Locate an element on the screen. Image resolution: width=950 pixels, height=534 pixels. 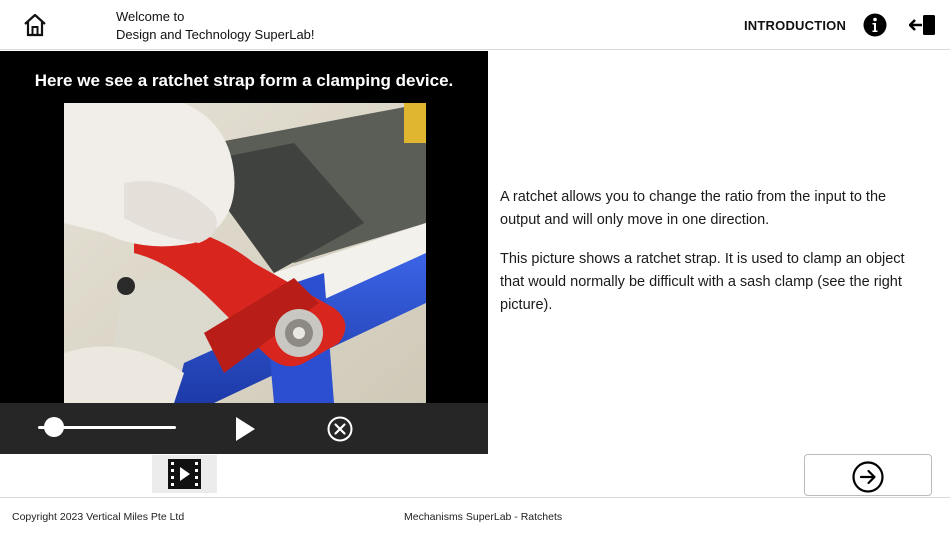
home-icon is located at coordinates (35, 25).